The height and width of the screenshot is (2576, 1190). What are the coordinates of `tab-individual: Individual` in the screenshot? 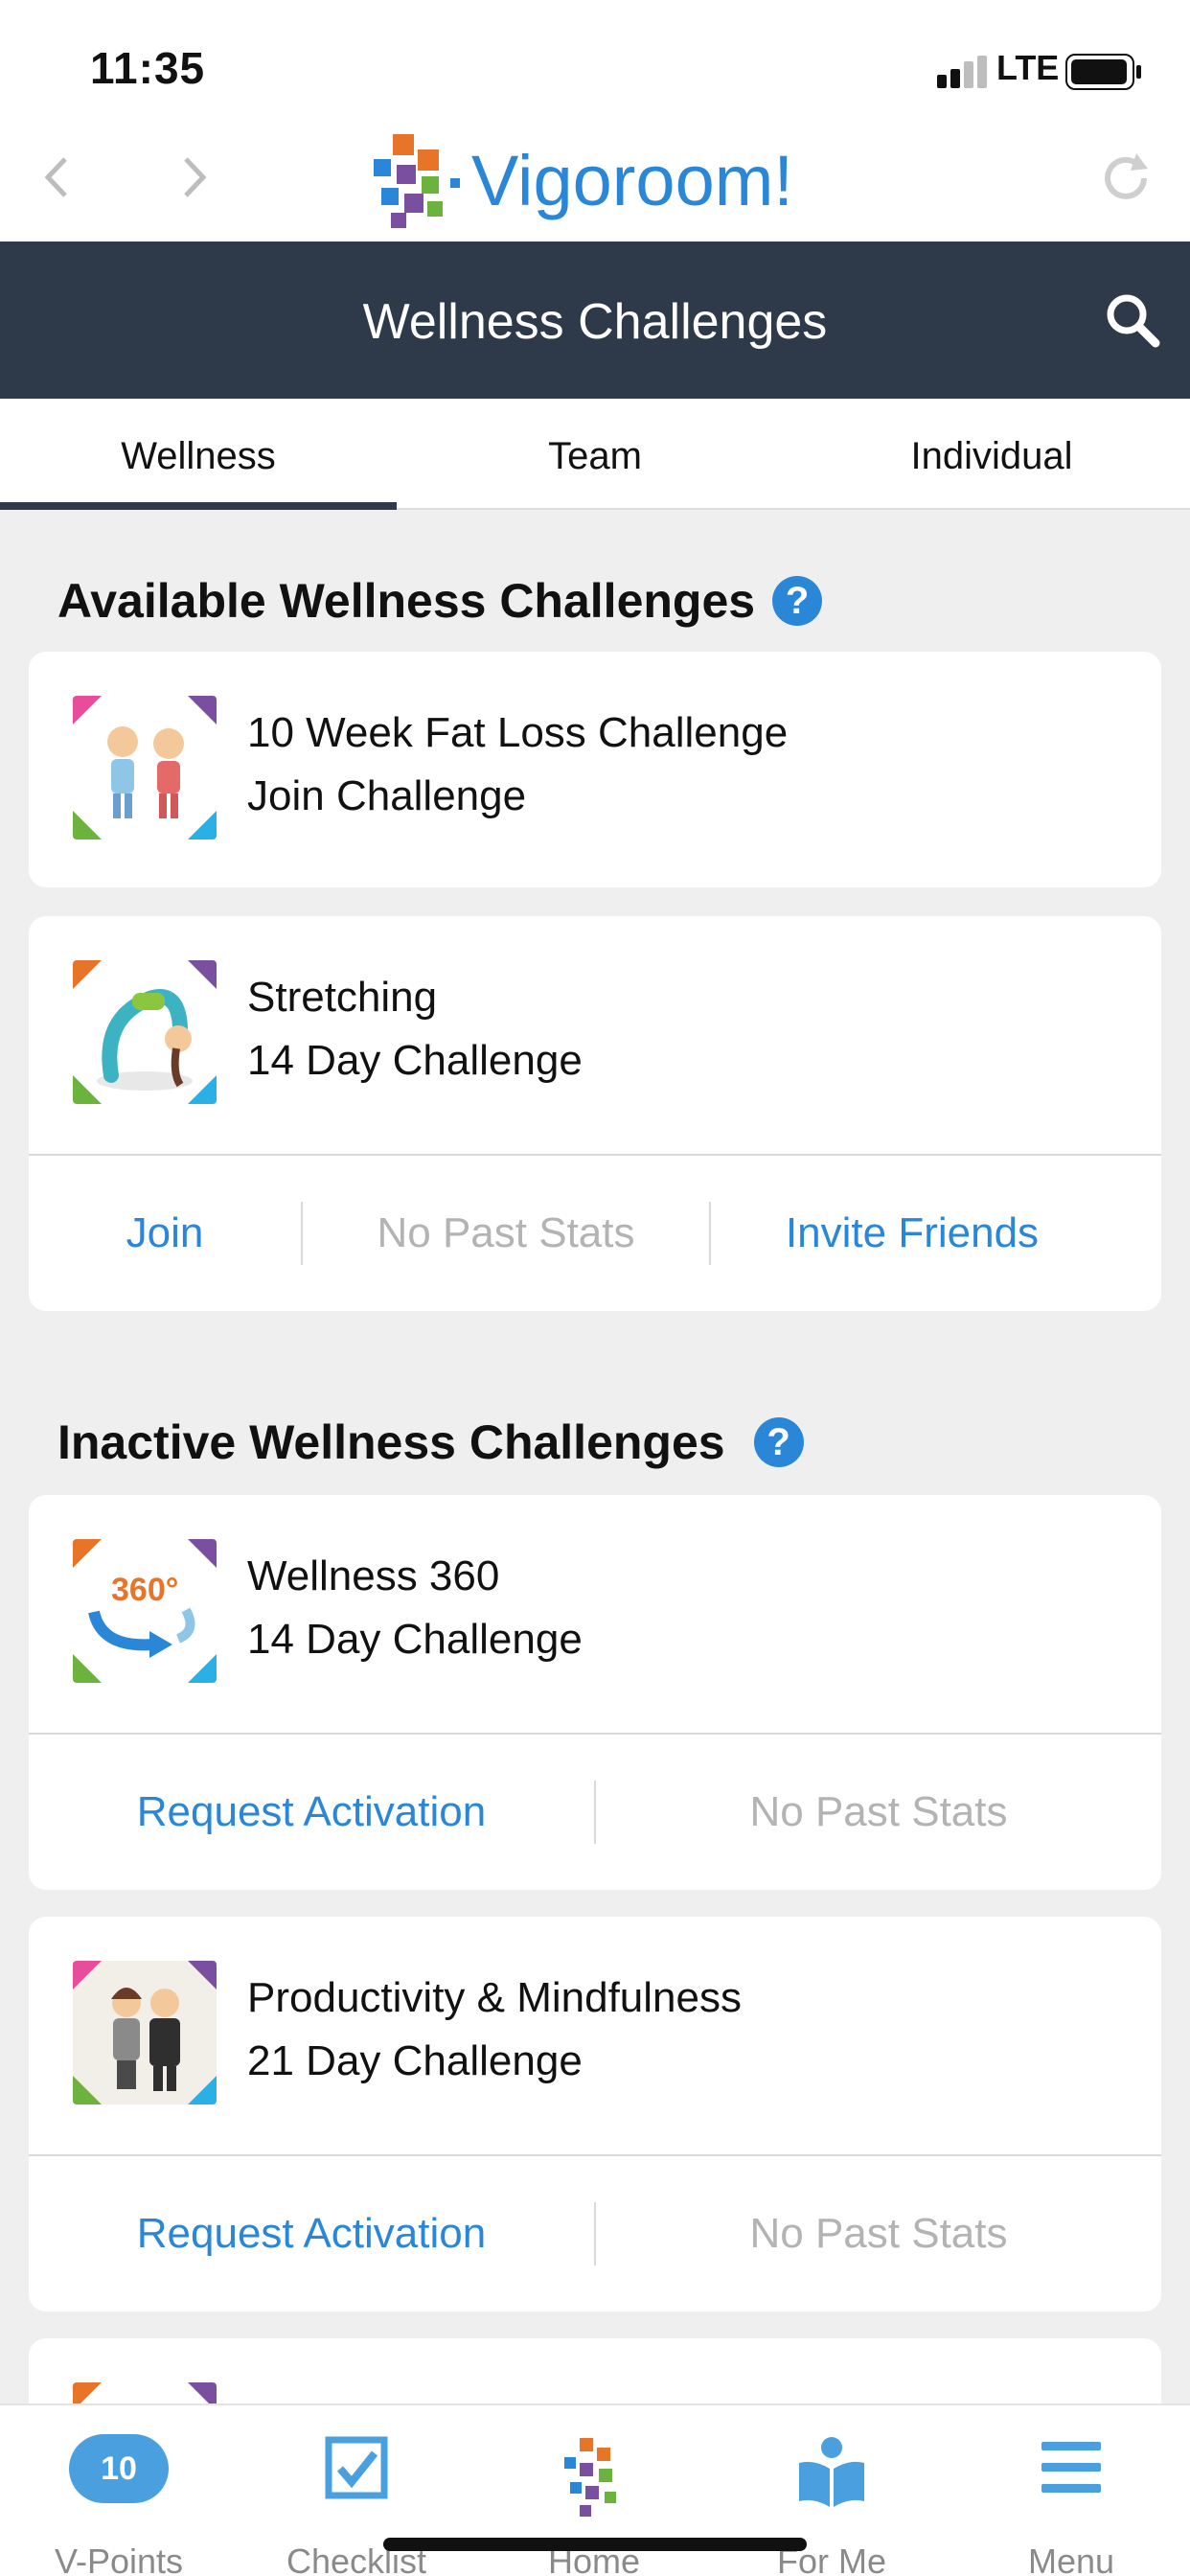 It's located at (991, 453).